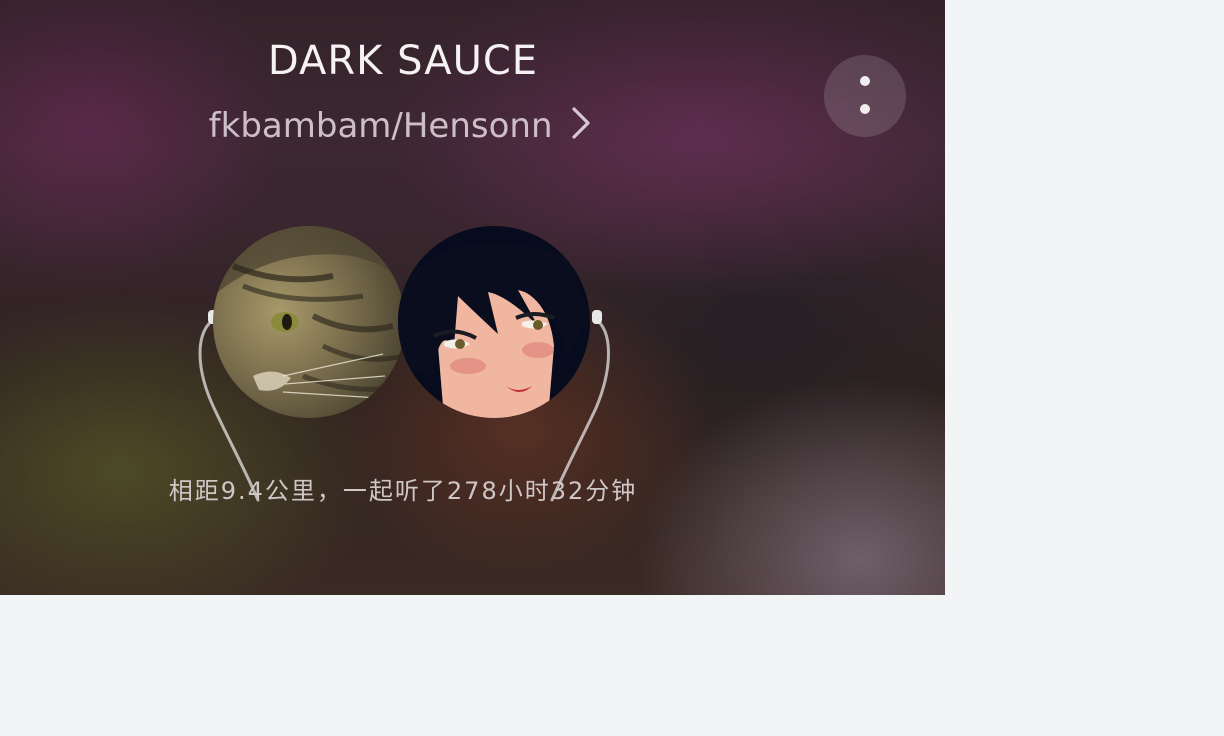  I want to click on vertical-dots-icon, so click(865, 81).